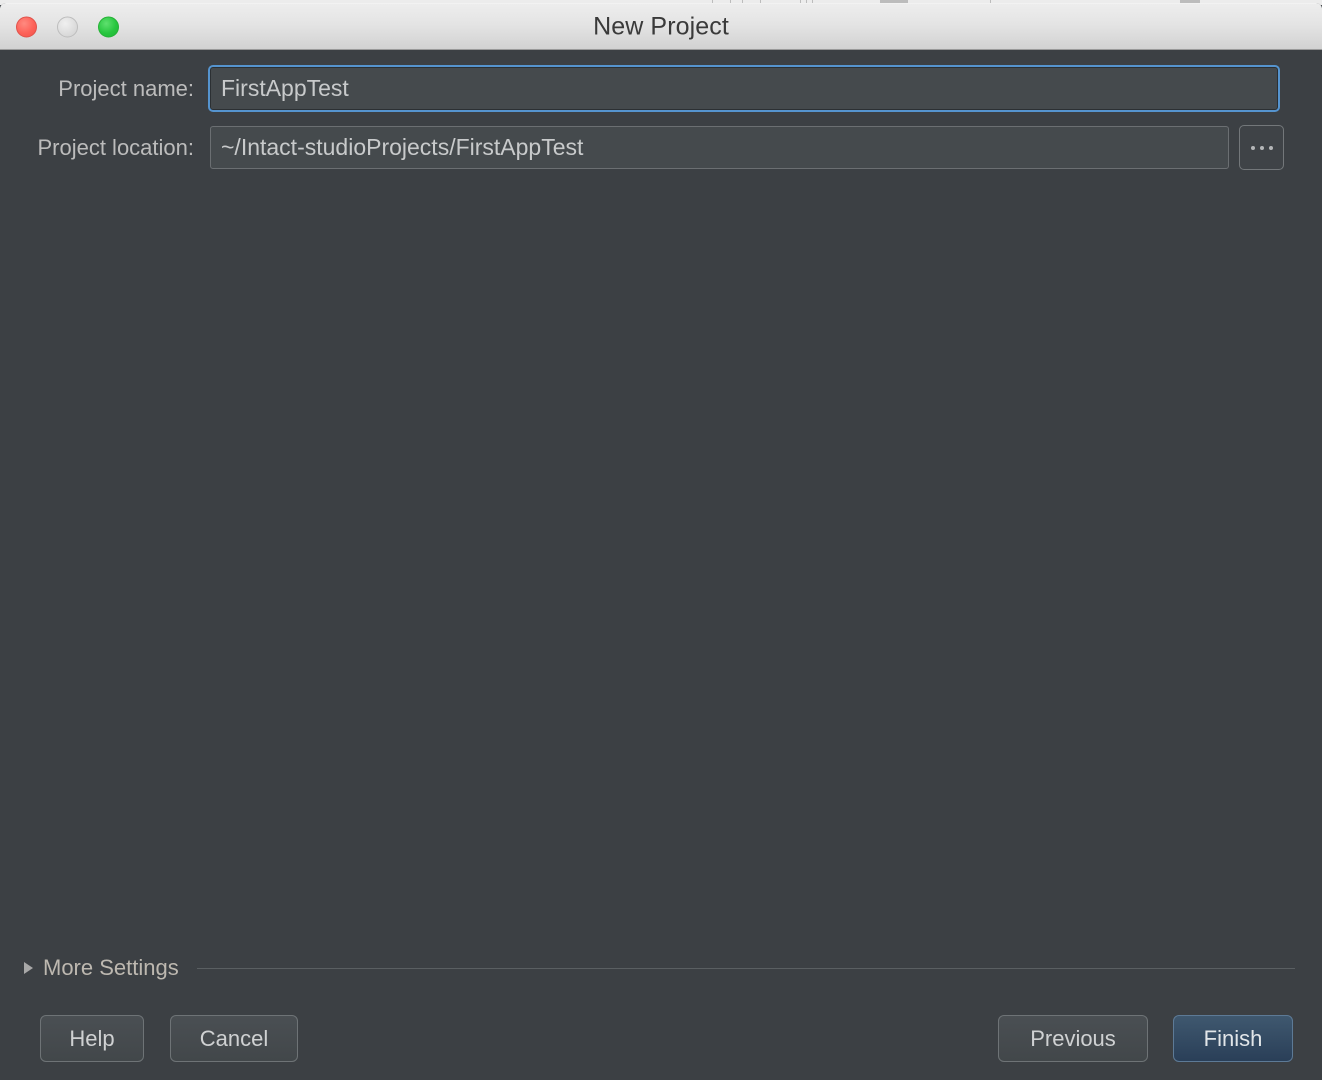  What do you see at coordinates (234, 1038) in the screenshot?
I see `cancel-button: Cancel` at bounding box center [234, 1038].